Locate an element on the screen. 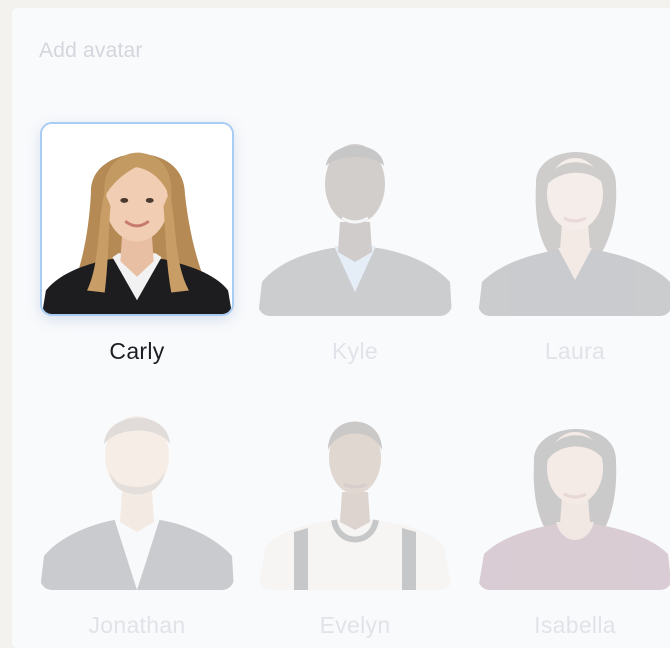 The image size is (670, 648). avatar-name-carly: Carly is located at coordinates (137, 351).